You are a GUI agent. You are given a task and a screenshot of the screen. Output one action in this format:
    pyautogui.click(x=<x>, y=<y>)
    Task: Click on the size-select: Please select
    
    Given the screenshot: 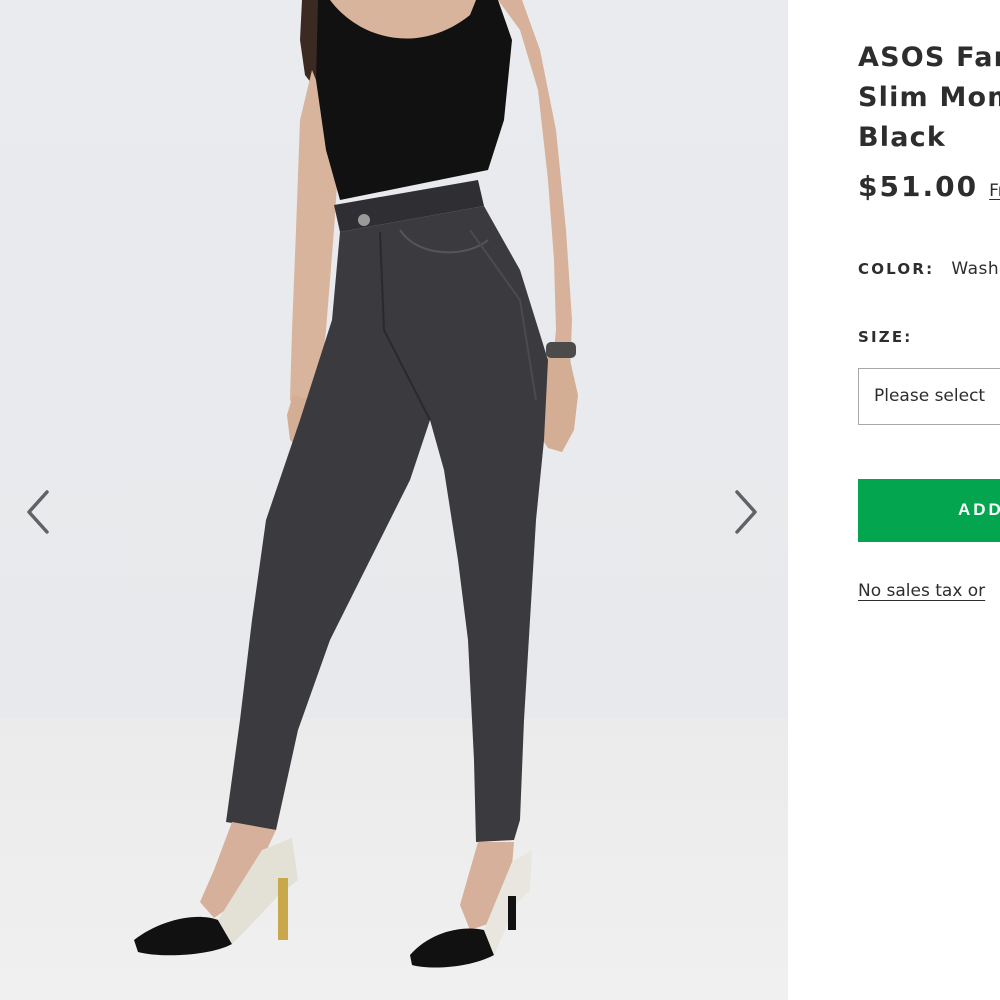 What is the action you would take?
    pyautogui.click(x=929, y=396)
    